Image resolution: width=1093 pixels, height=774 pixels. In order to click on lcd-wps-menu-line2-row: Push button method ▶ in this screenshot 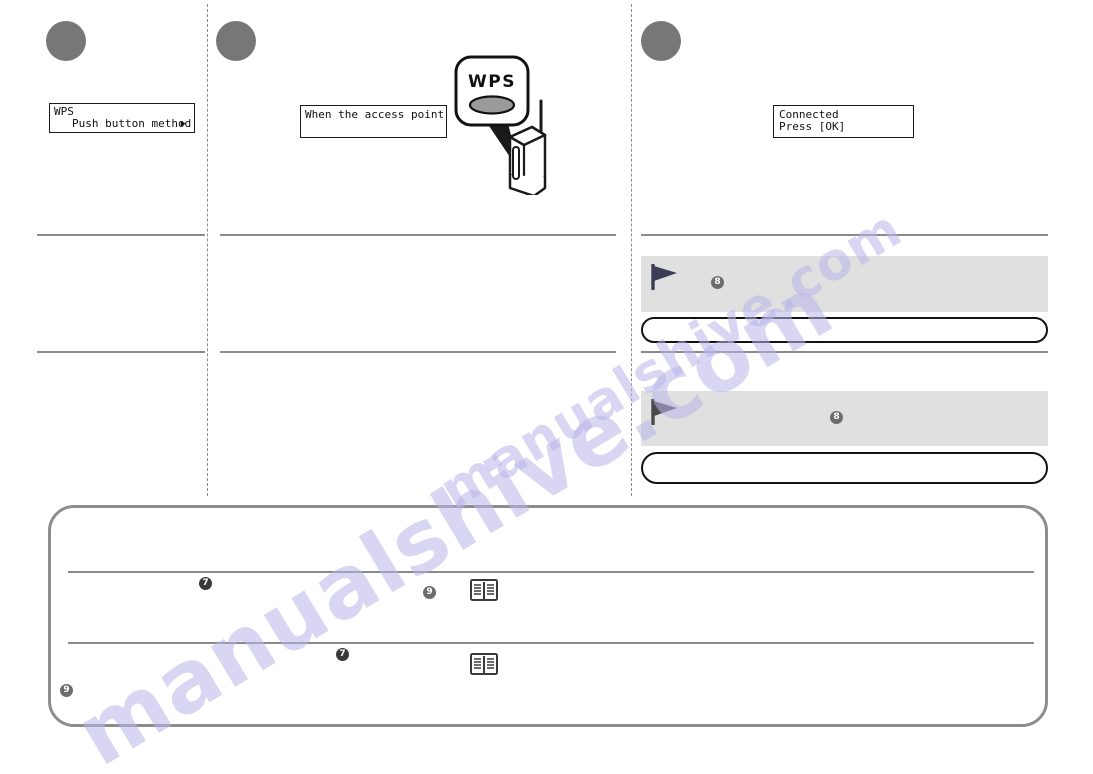, I will do `click(124, 124)`.